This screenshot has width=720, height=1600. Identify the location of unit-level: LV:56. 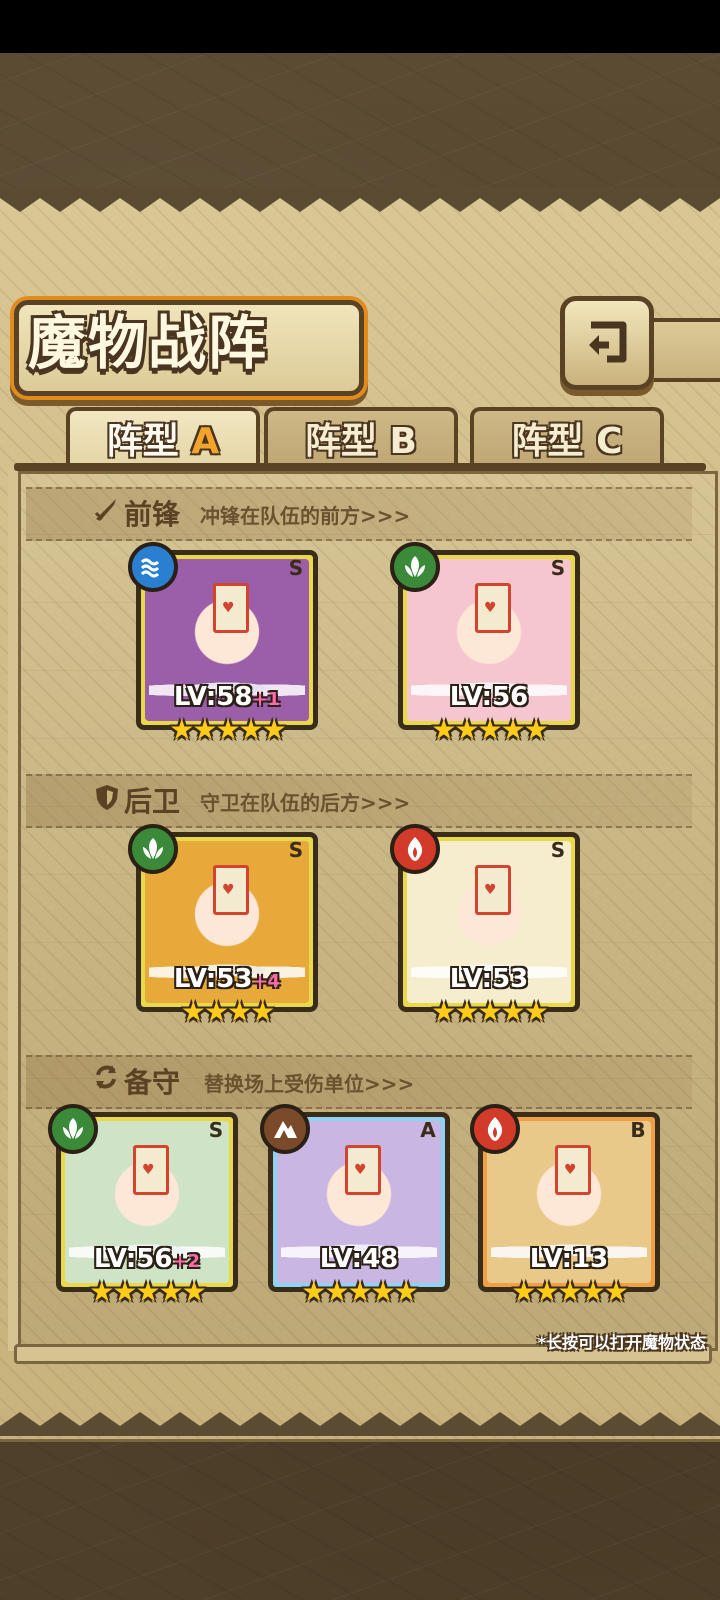
(489, 697).